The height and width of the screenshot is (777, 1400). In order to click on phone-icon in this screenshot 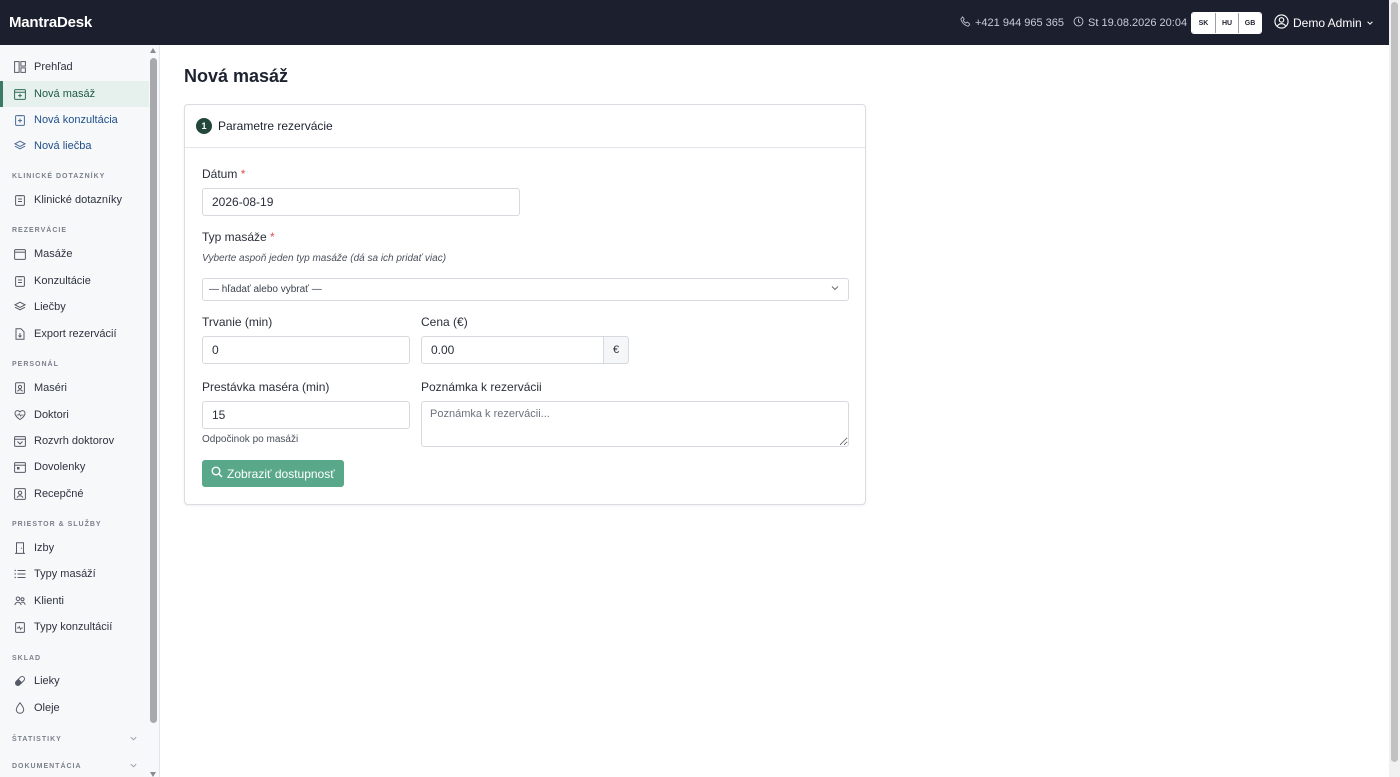, I will do `click(965, 23)`.